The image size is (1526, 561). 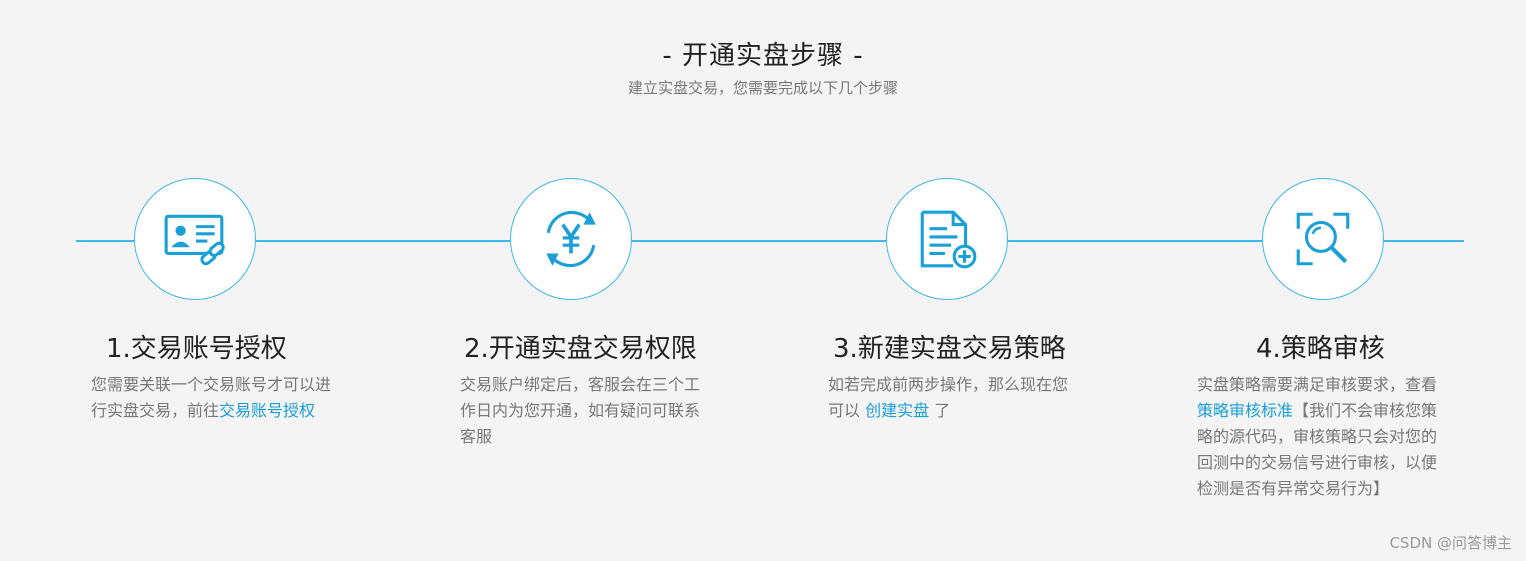 I want to click on id-card-link-icon, so click(x=194, y=240).